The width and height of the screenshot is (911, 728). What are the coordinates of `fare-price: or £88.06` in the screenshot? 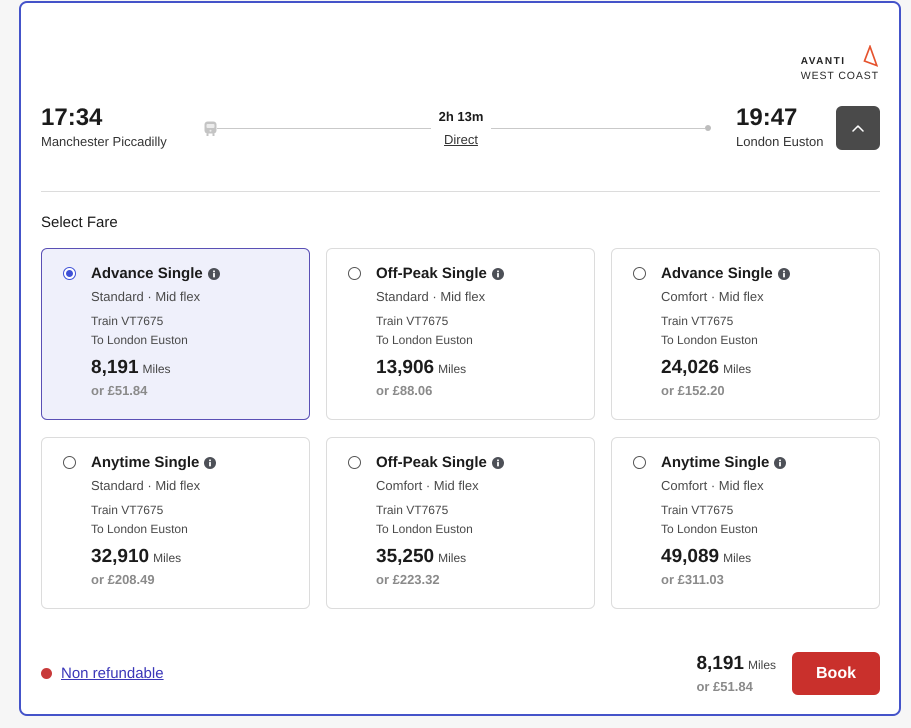 It's located at (405, 391).